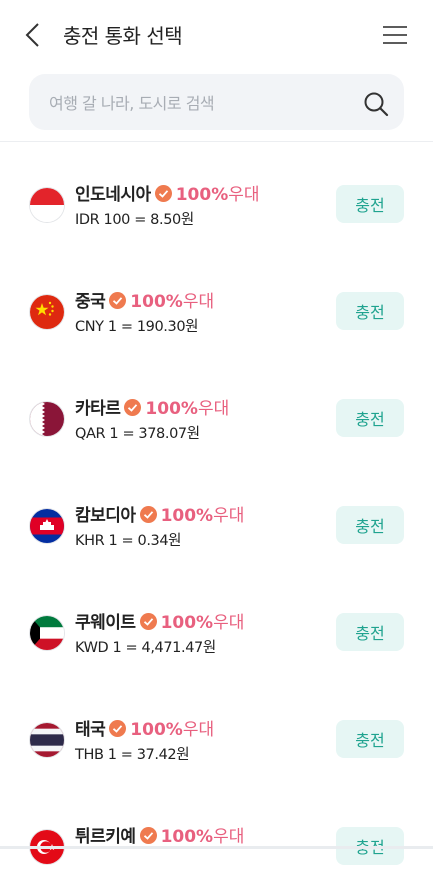 Image resolution: width=433 pixels, height=891 pixels. What do you see at coordinates (216, 34) in the screenshot?
I see `header: 충전 통화 선택` at bounding box center [216, 34].